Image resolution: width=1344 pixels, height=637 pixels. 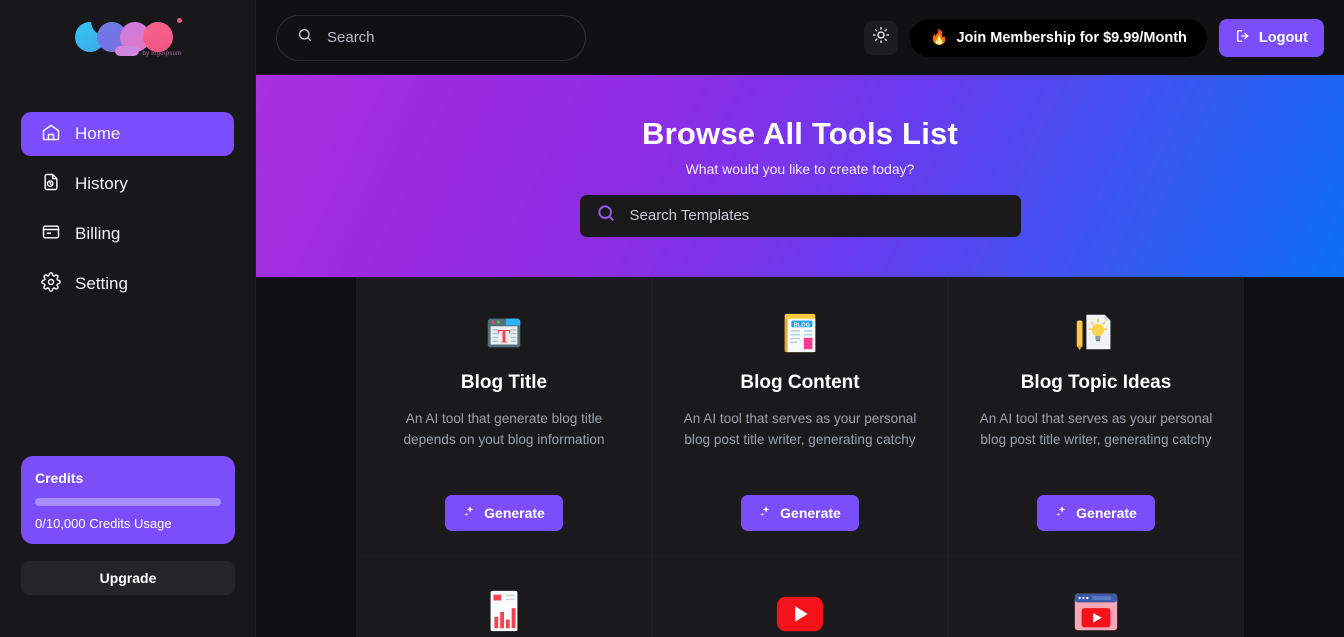 I want to click on tool-title: Blog Content, so click(x=800, y=382).